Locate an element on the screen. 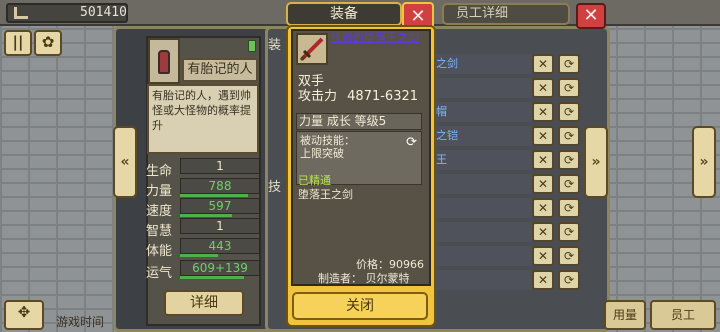  skill-tab: 技 is located at coordinates (277, 185).